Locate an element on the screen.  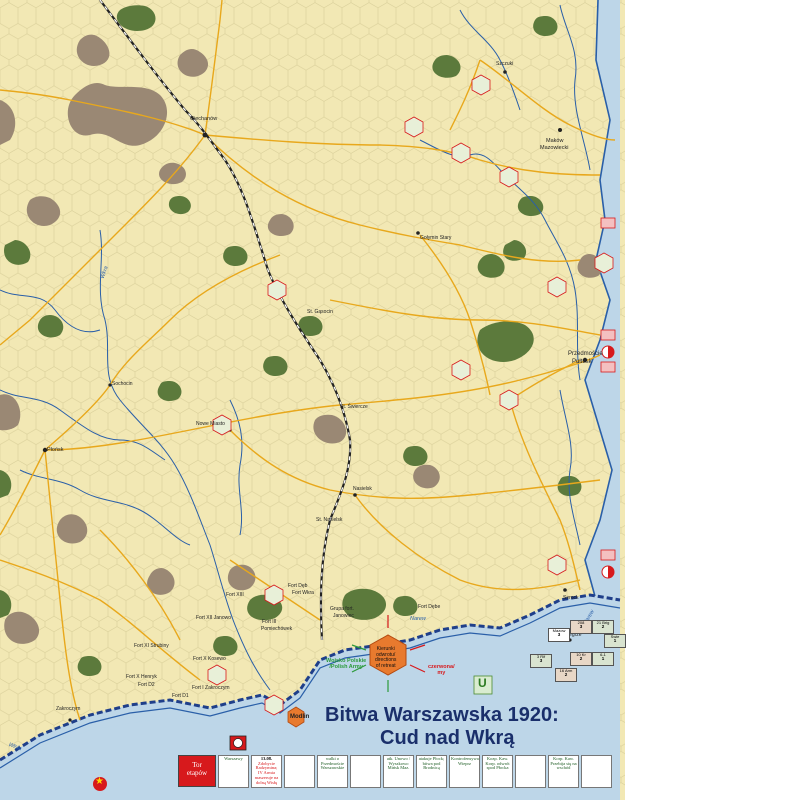
turn-track-box: Korp. Kaw. Przebija się na wschód is located at coordinates (563, 771).